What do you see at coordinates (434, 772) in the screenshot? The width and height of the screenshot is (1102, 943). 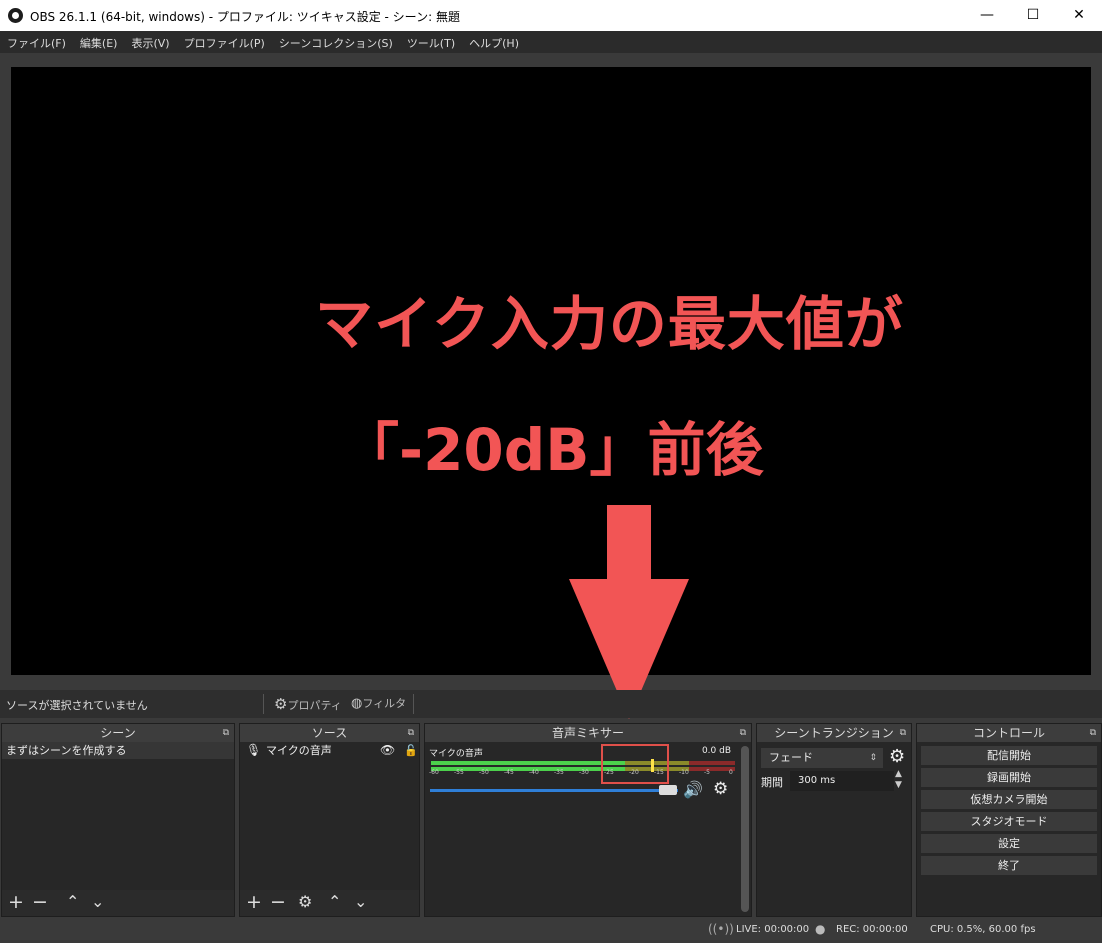 I see `tick-label: -60` at bounding box center [434, 772].